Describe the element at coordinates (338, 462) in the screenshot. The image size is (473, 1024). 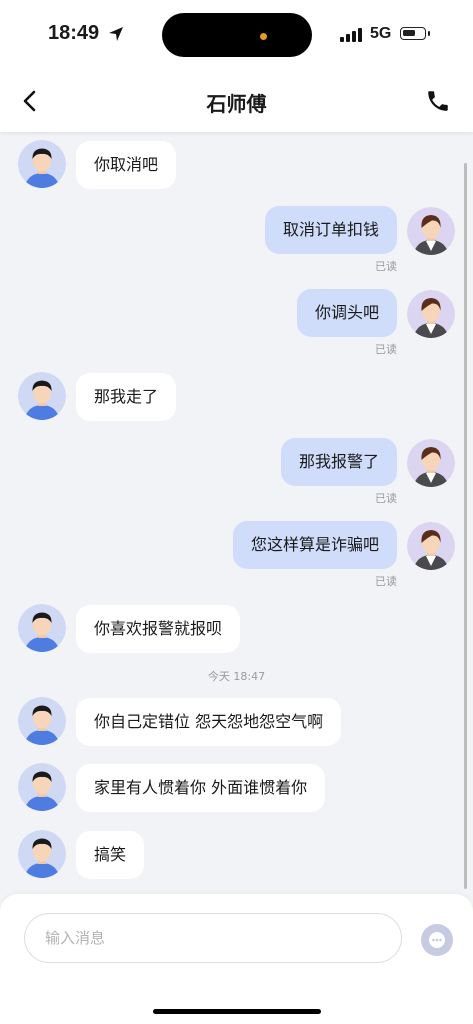
I see `message-bubble: 那我报警了` at that location.